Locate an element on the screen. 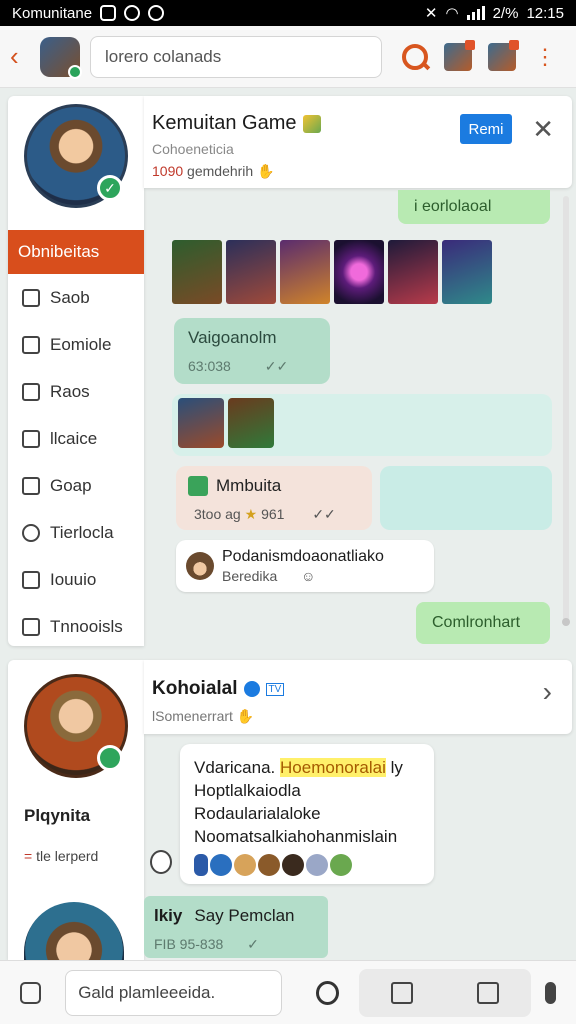  join-button: Remi is located at coordinates (486, 129).